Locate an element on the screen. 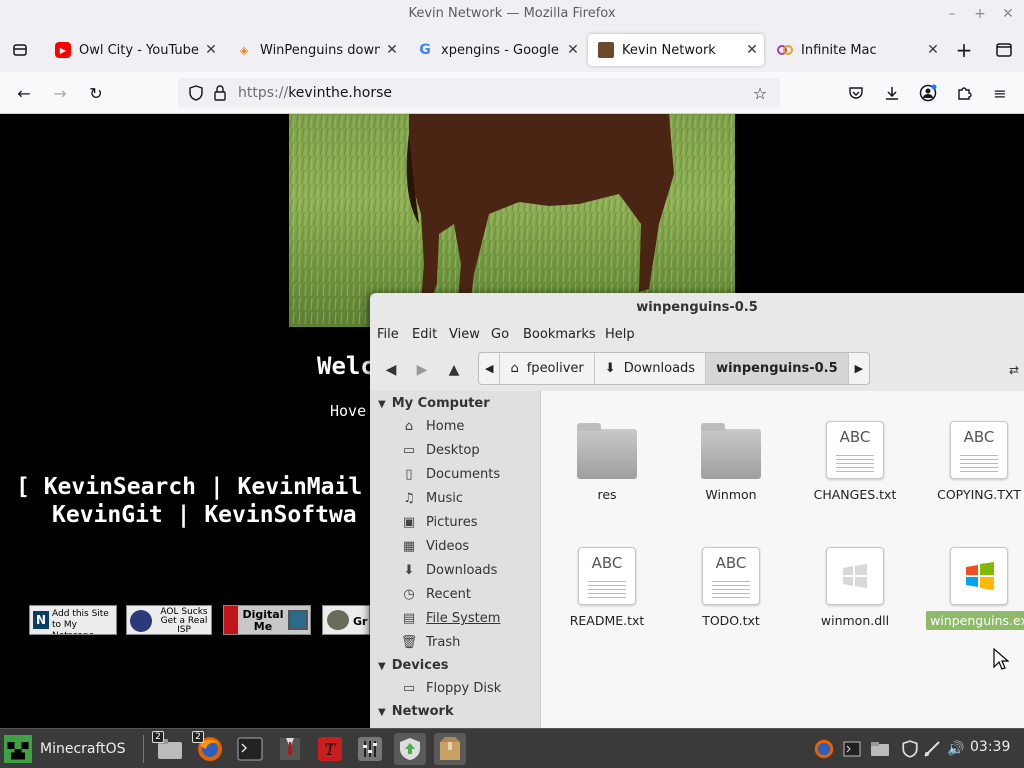 The image size is (1024, 768). breadcrumb-downloads: ⬇ Downloads is located at coordinates (651, 368).